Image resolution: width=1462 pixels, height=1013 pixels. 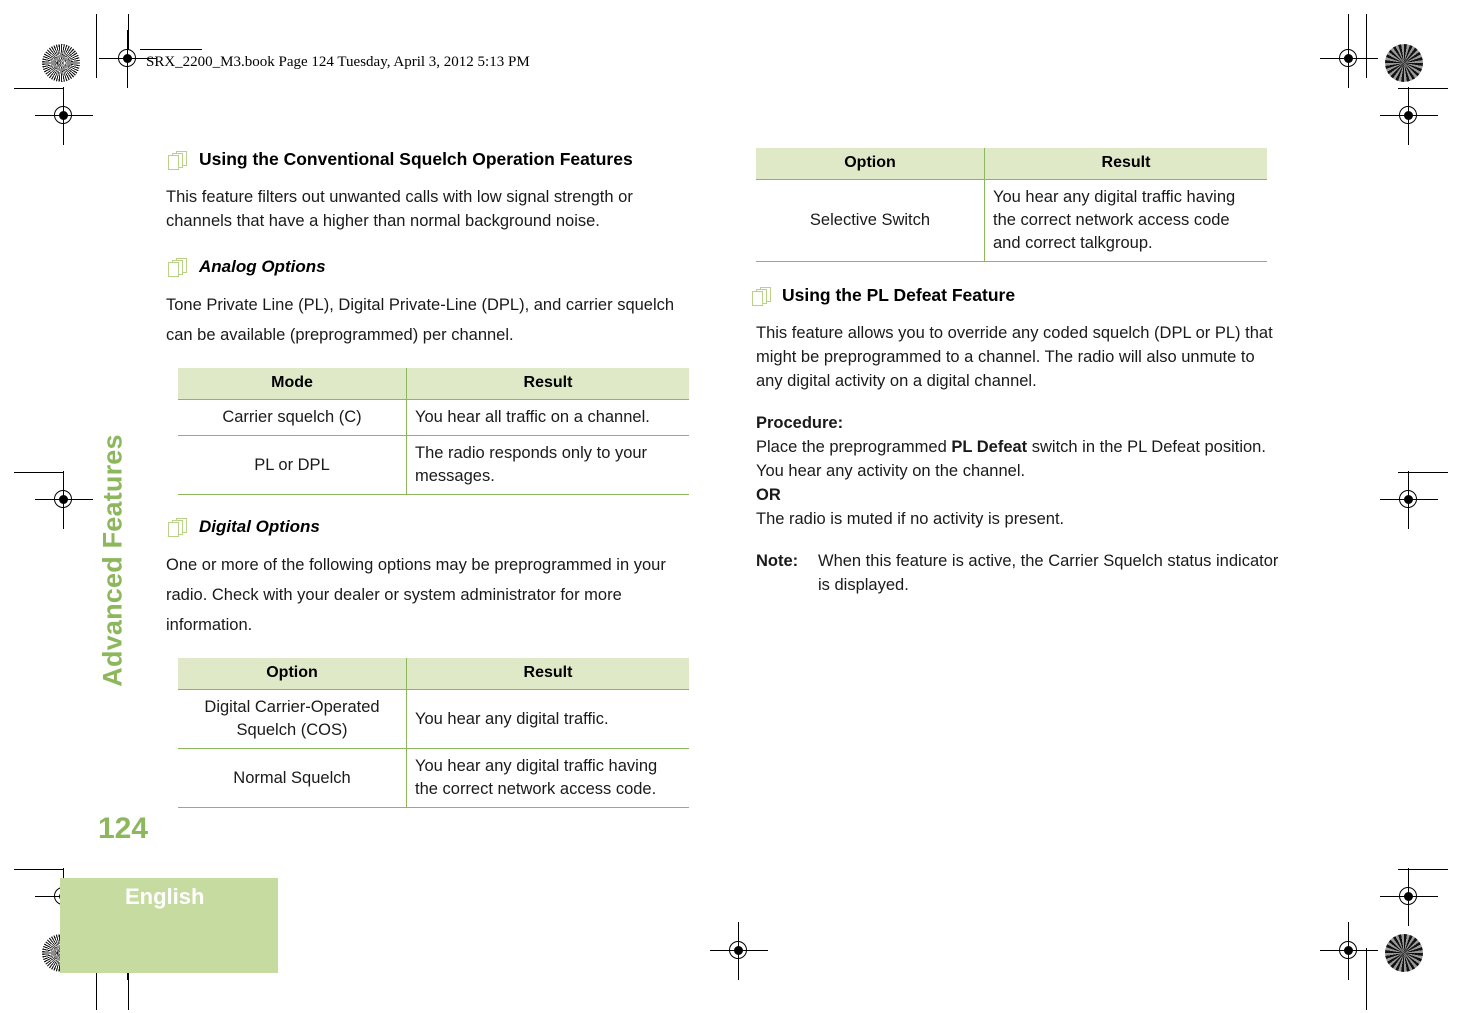 What do you see at coordinates (165, 896) in the screenshot?
I see `language-tab-label: English` at bounding box center [165, 896].